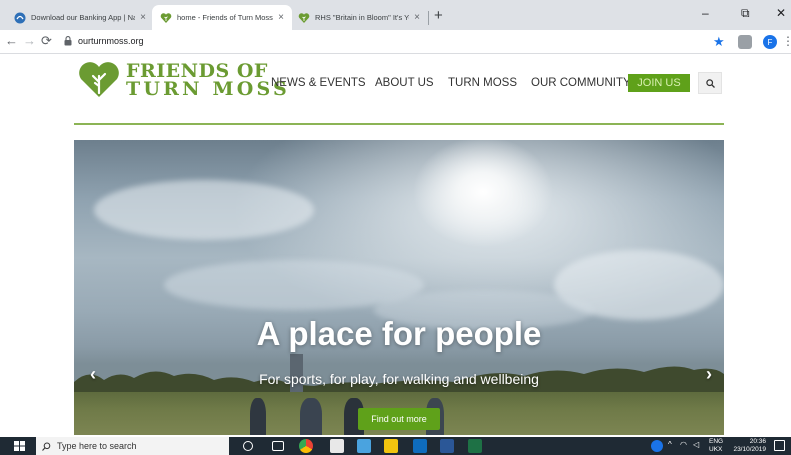  What do you see at coordinates (786, 41) in the screenshot?
I see `more-menu-icon: ⋮` at bounding box center [786, 41].